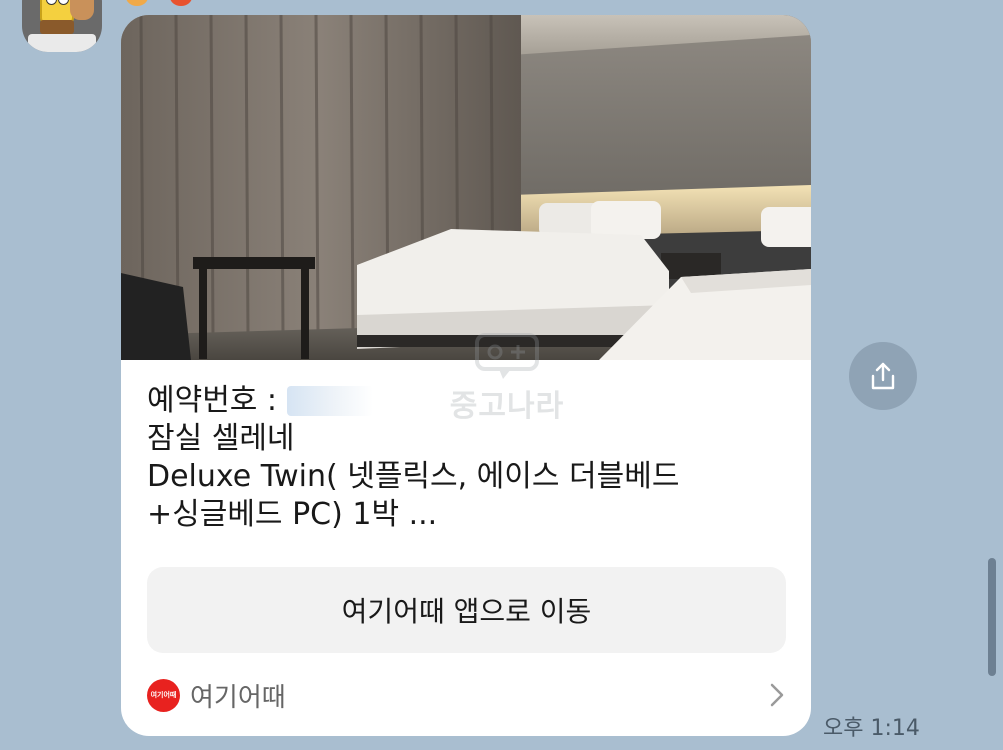  I want to click on app-logo-icon: 여기어때, so click(163, 695).